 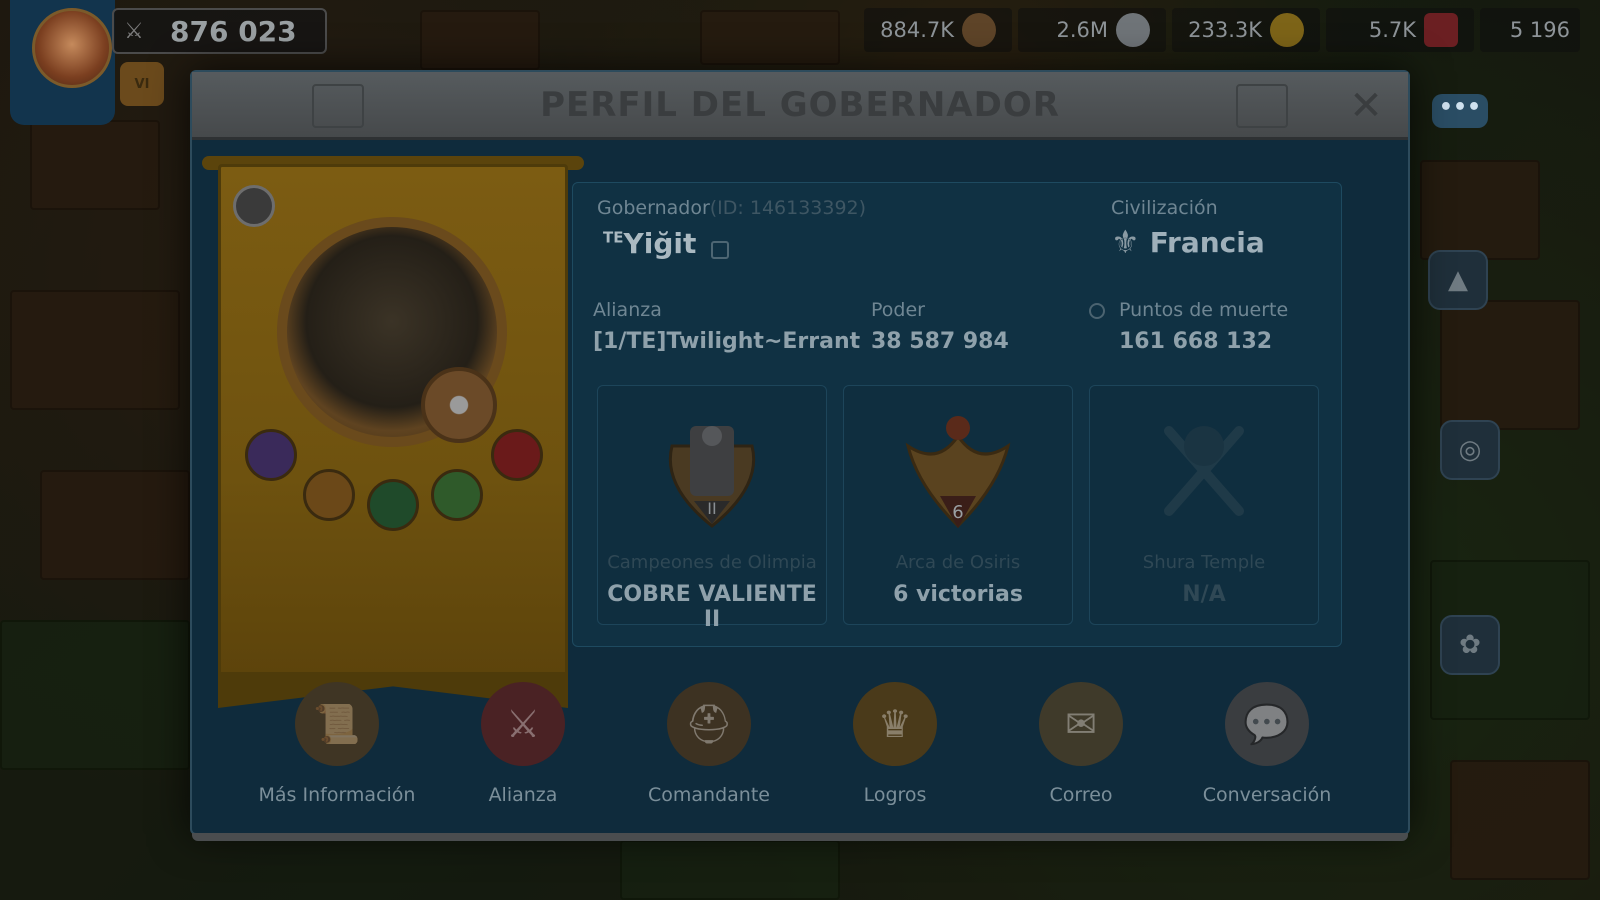 What do you see at coordinates (523, 795) in the screenshot?
I see `nav-alliance-label: Alianza` at bounding box center [523, 795].